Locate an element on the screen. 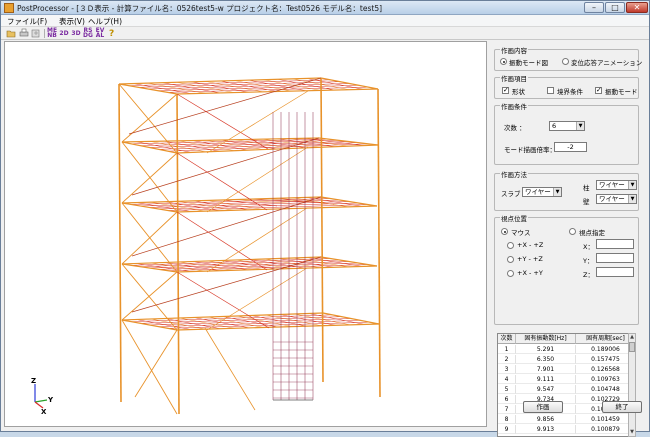 Image resolution: width=650 pixels, height=437 pixels. draw-button: 作画 is located at coordinates (543, 407).